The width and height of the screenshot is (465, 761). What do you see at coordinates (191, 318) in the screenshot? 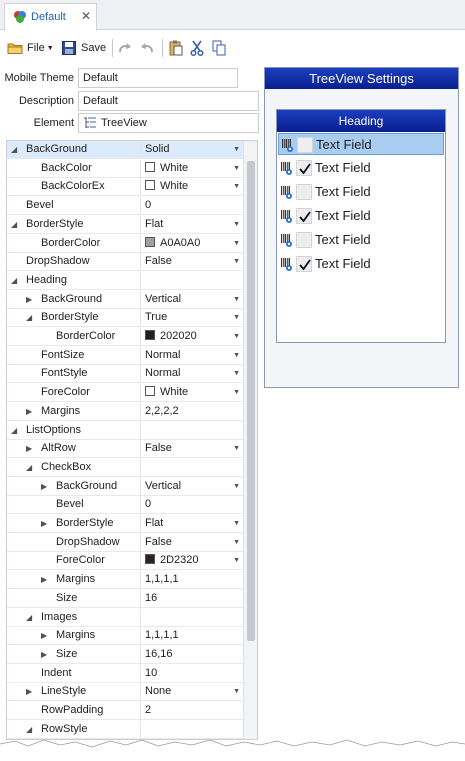
I see `property-value: True ▼` at bounding box center [191, 318].